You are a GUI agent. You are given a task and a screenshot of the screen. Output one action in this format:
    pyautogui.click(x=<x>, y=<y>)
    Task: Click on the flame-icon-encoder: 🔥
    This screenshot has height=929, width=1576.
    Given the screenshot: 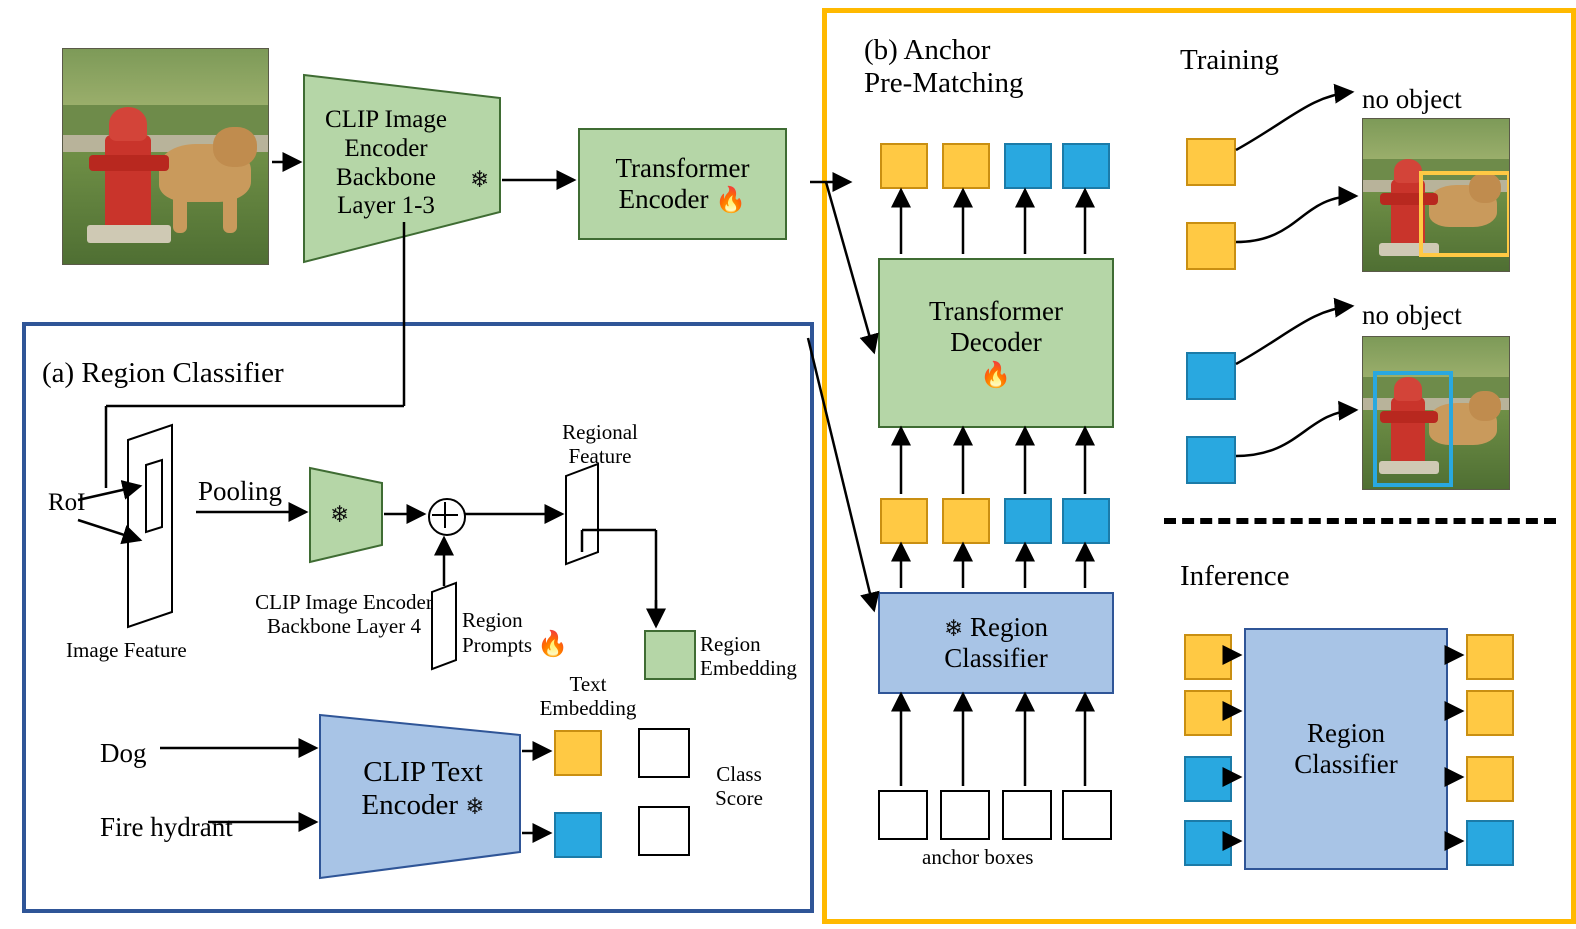 What is the action you would take?
    pyautogui.click(x=731, y=200)
    